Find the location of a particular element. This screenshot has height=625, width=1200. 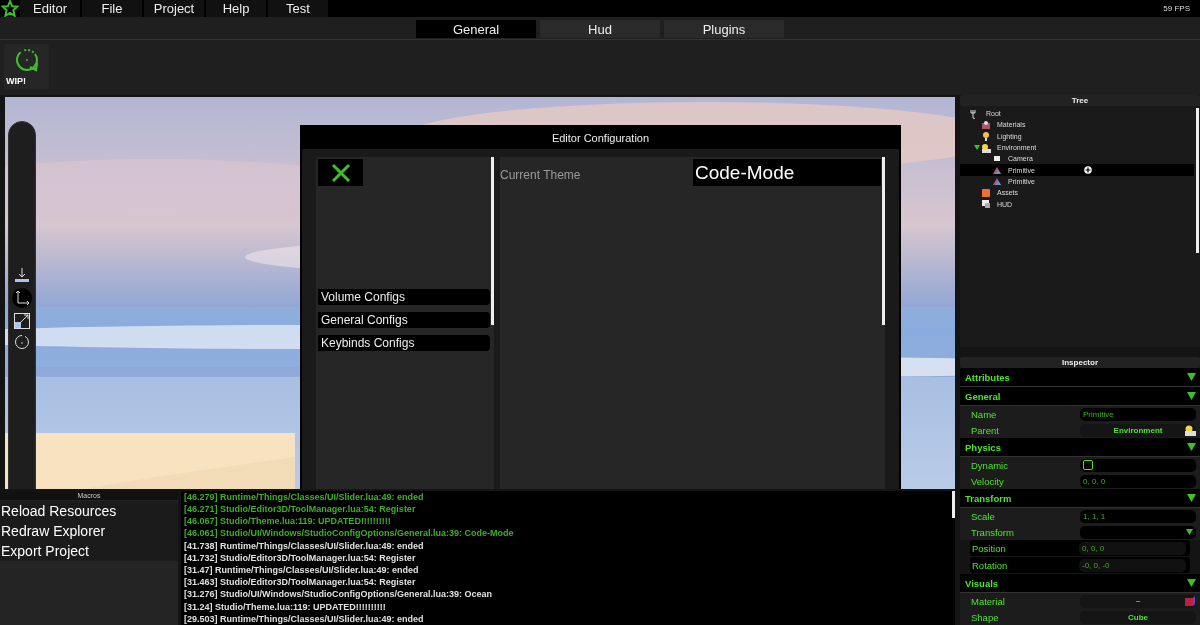

tab: Hud is located at coordinates (600, 29).